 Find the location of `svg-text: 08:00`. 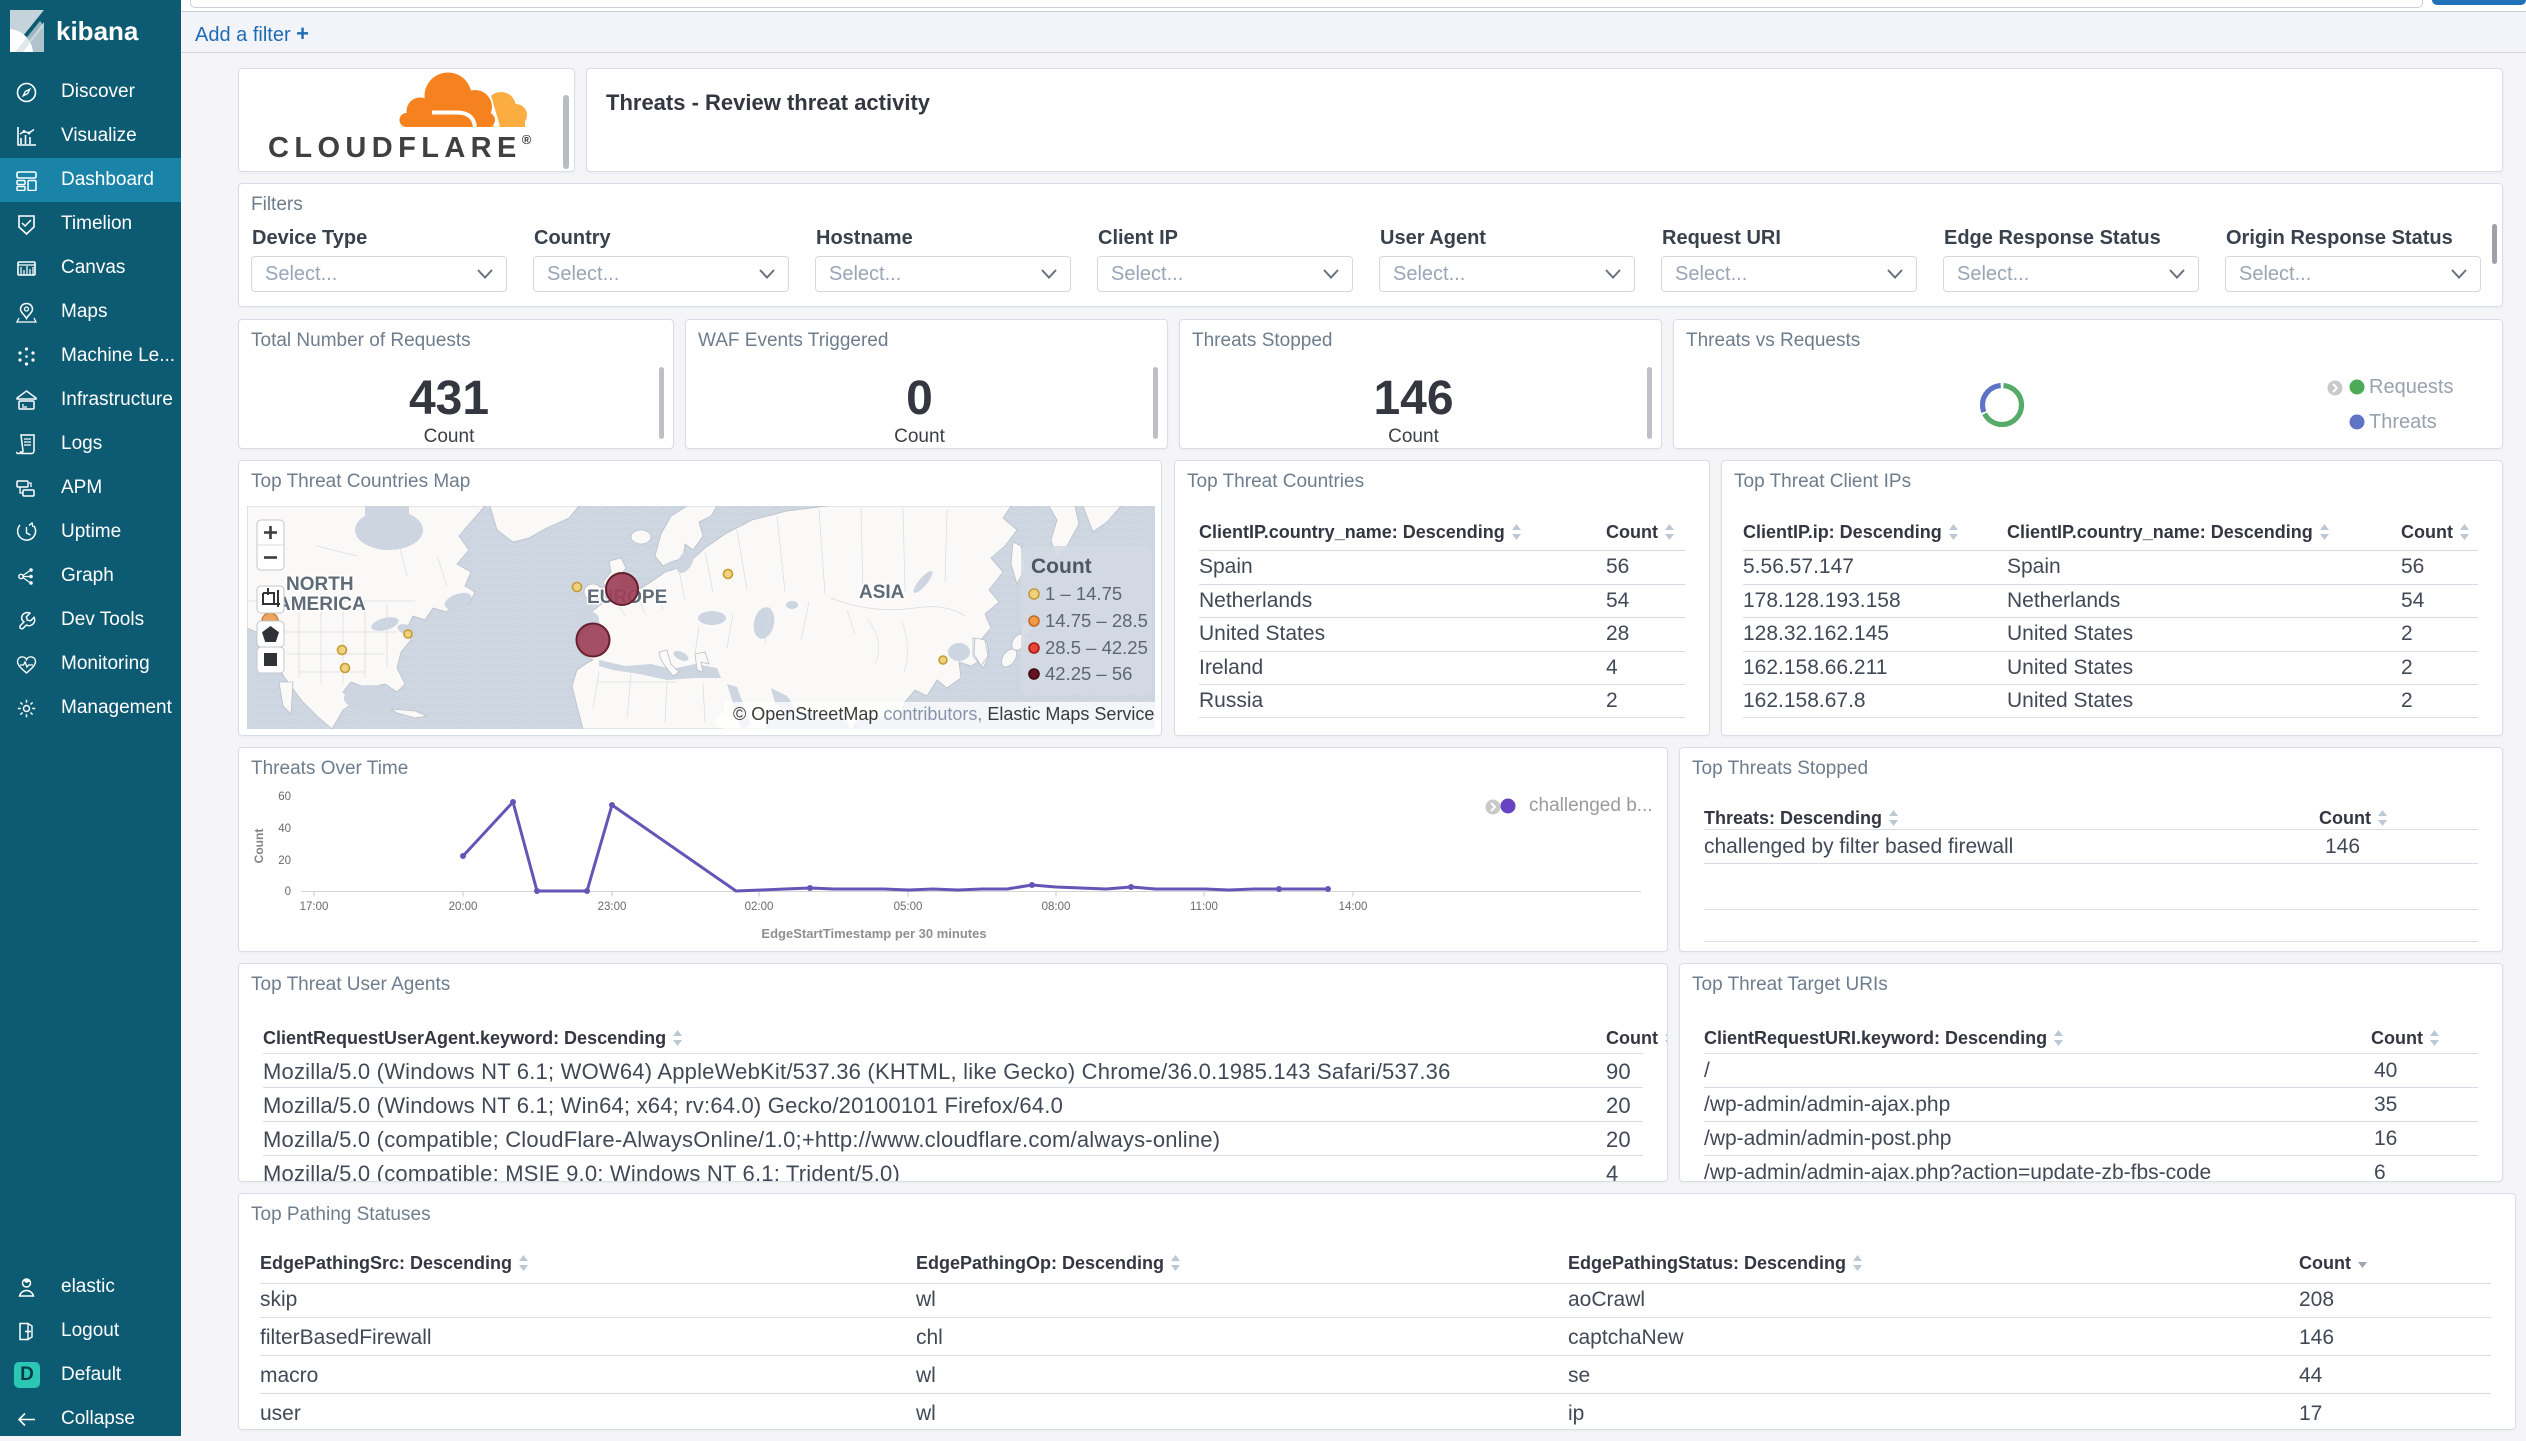

svg-text: 08:00 is located at coordinates (1056, 907).